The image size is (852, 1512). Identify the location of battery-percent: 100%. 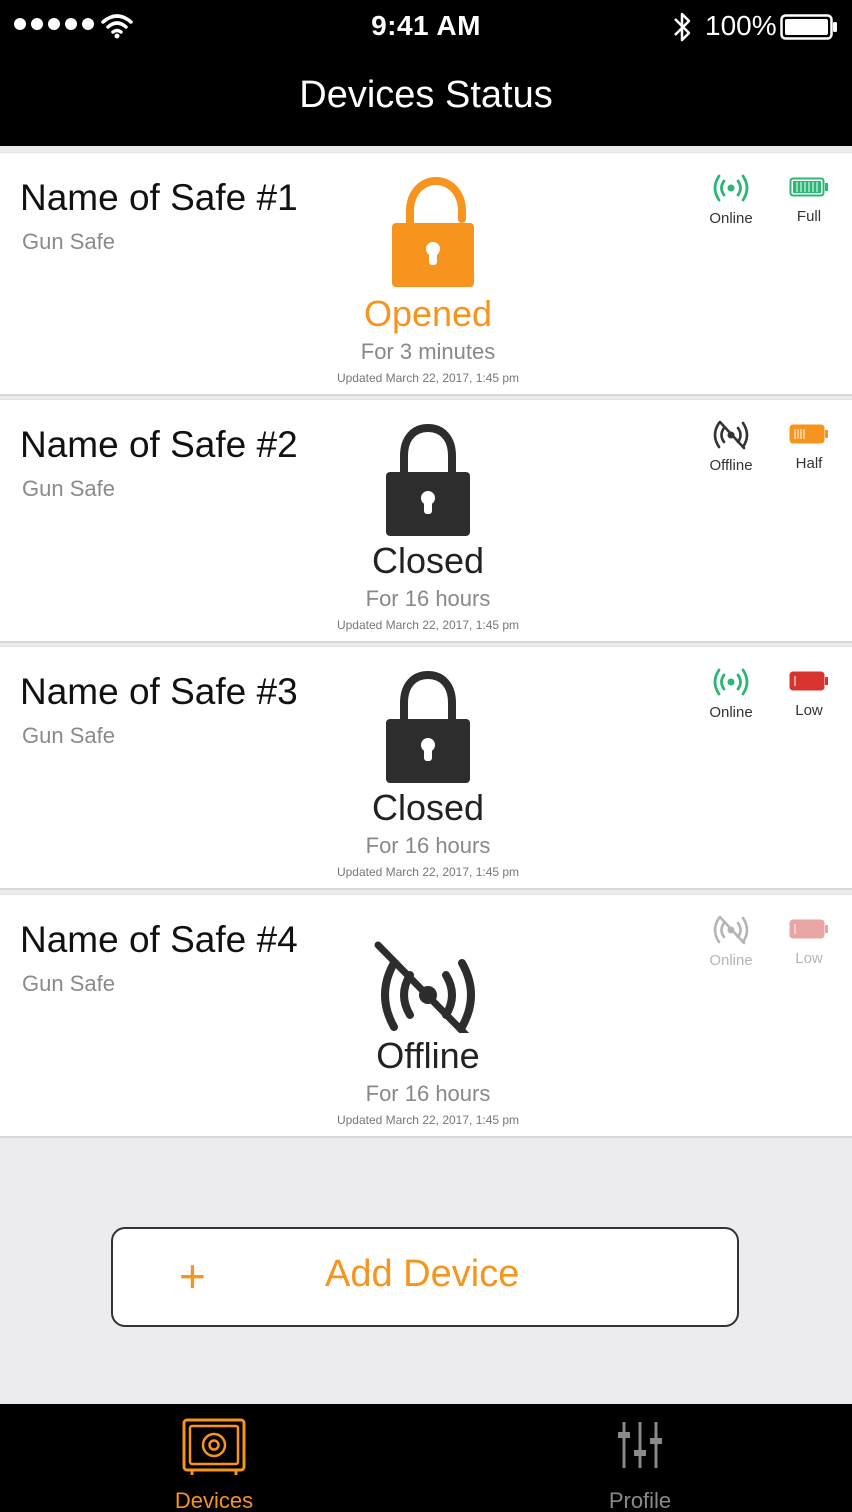
(741, 25).